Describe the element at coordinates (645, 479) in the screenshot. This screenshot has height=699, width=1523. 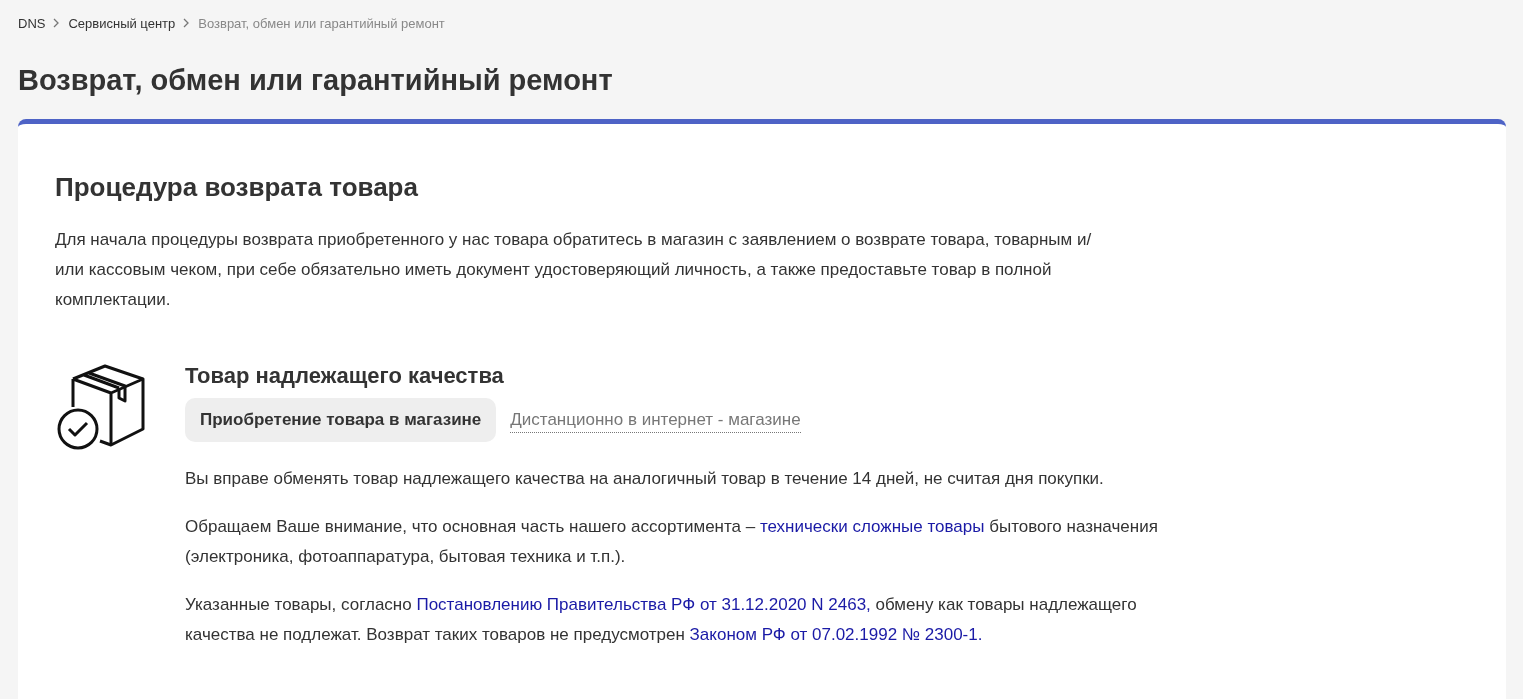
I see `paragraph: Вы вправе обменять товар надлежащего качества на аналогичный товар в течение 14 дней, не считая дня покупки.` at that location.